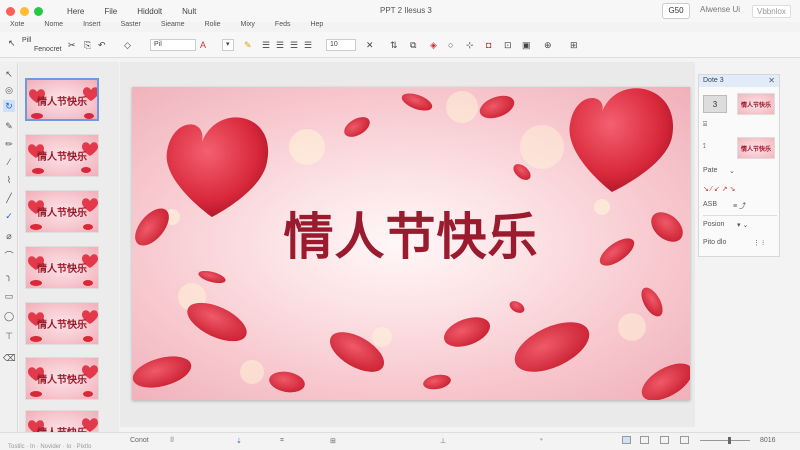 Image resolution: width=800 pixels, height=450 pixels. What do you see at coordinates (62, 421) in the screenshot?
I see `slide-thumbnail-7: 情人节快乐` at bounding box center [62, 421].